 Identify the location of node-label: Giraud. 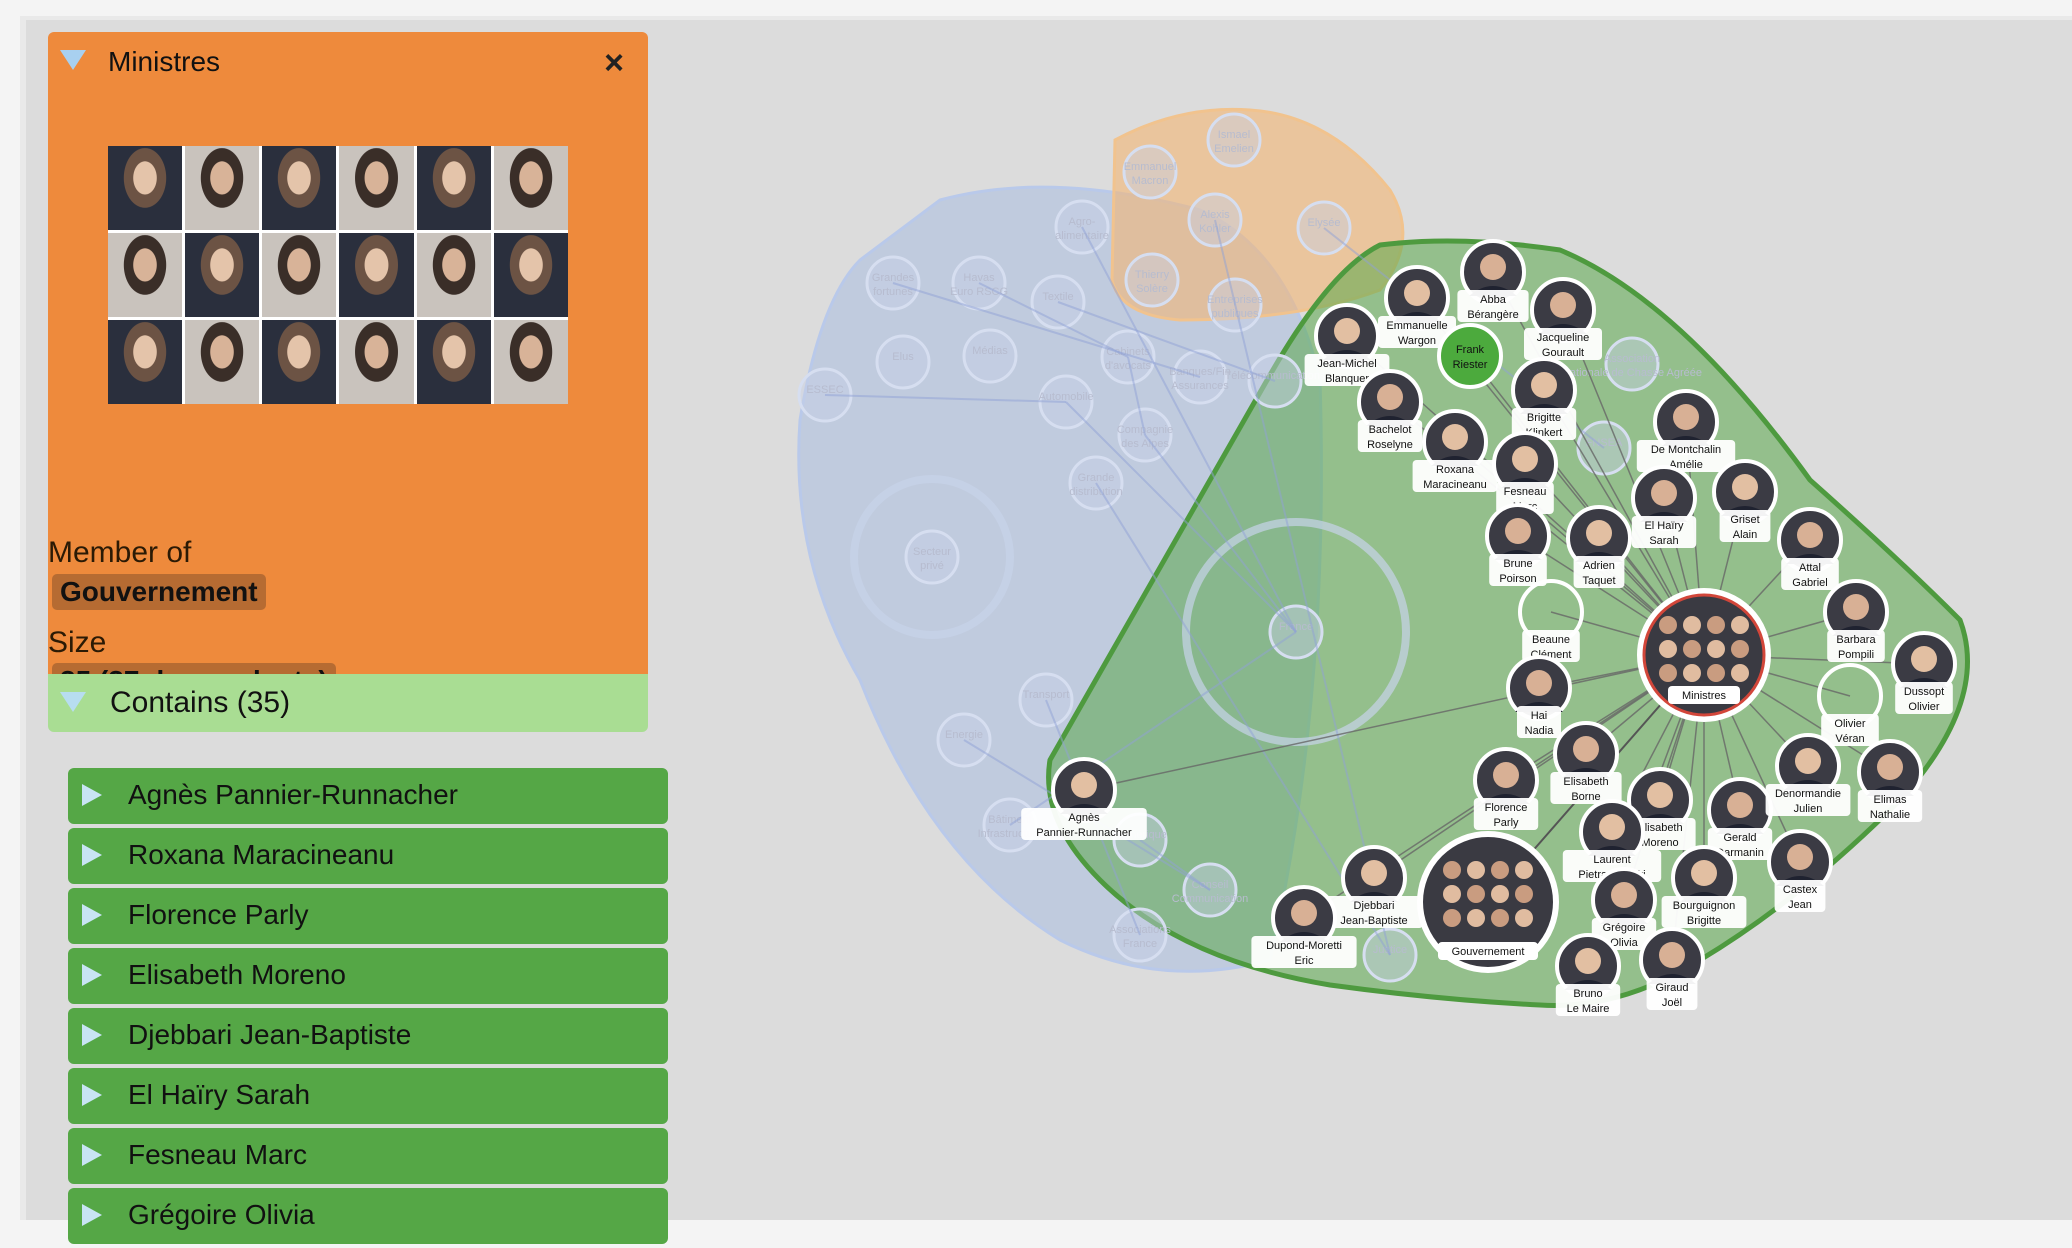
(1671, 988).